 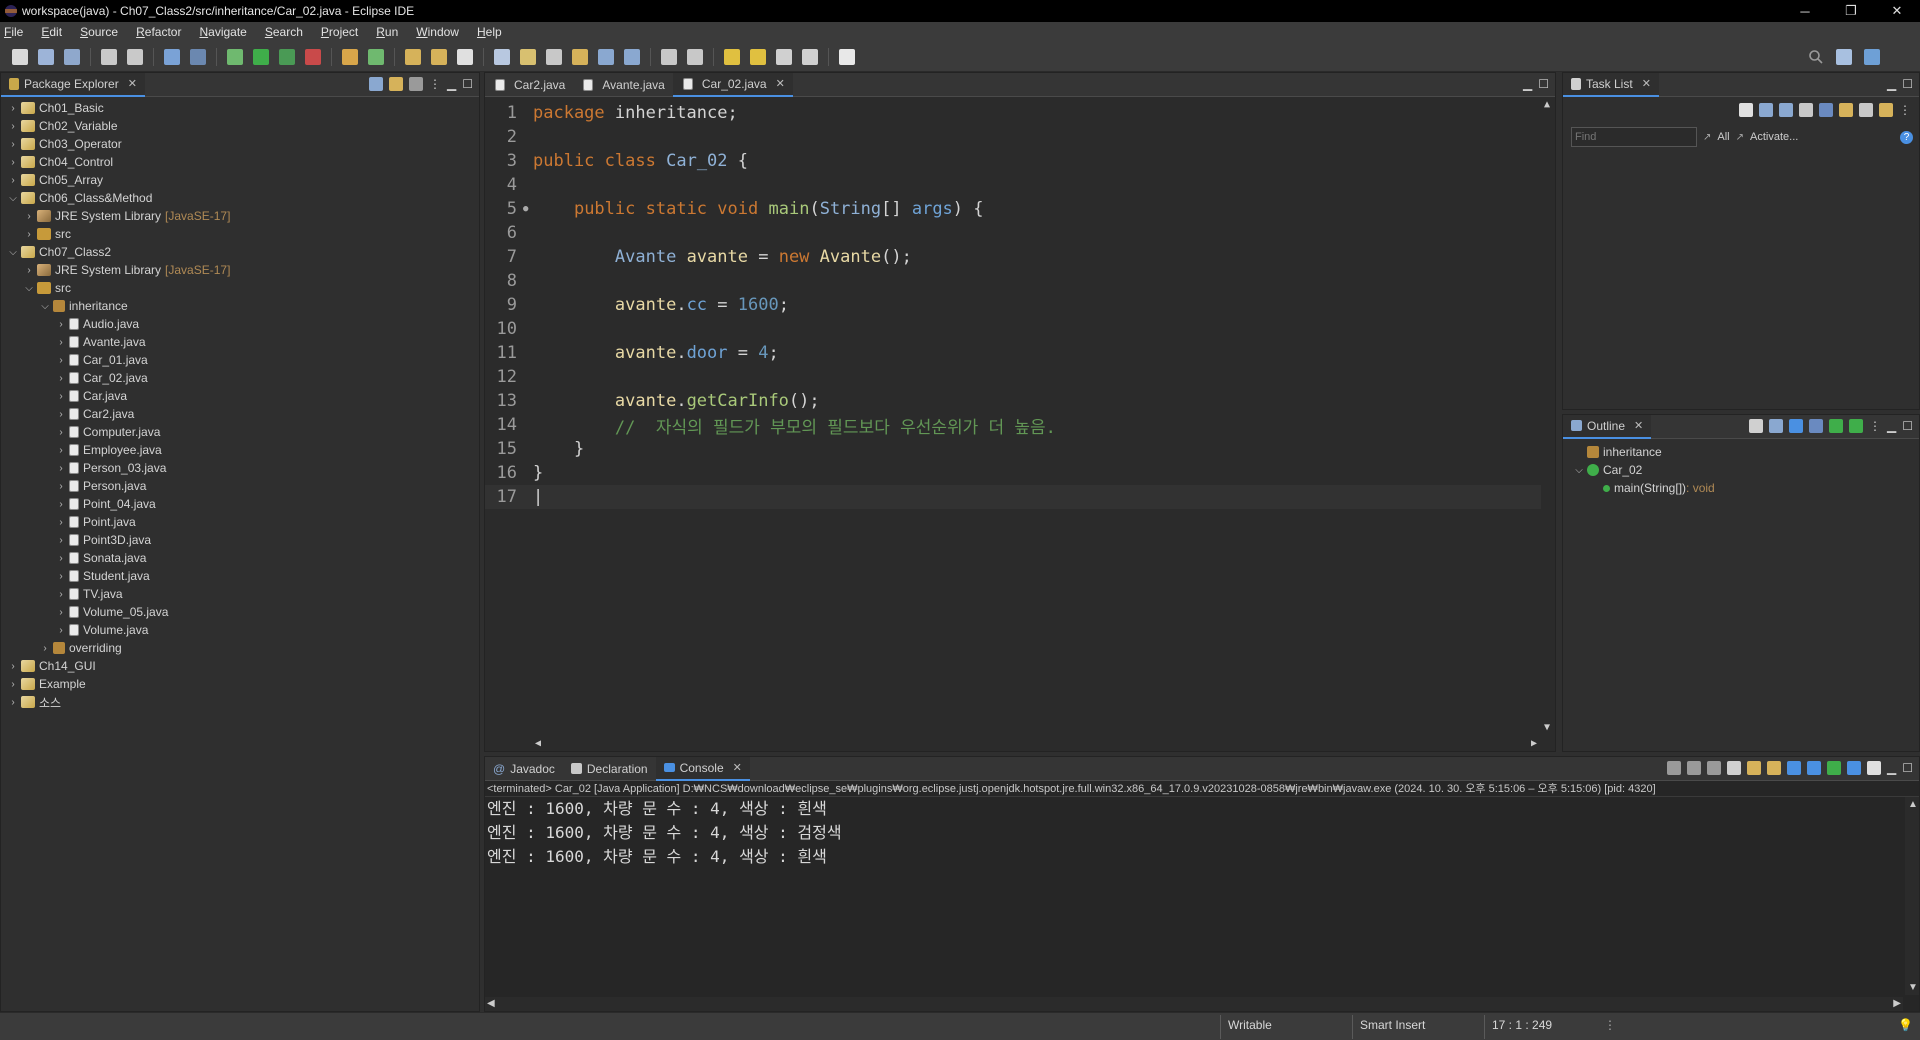 I want to click on tree-item: › Car2.java, so click(x=240, y=414).